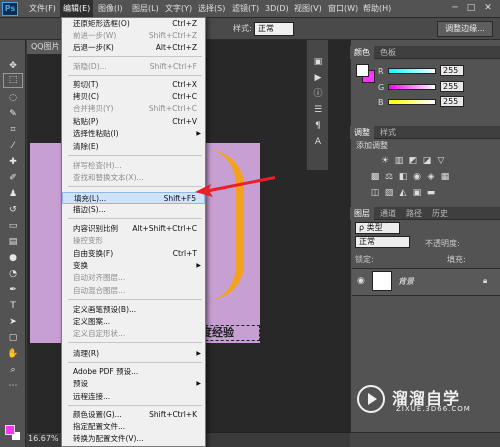  I want to click on edit-menu-item: 变换 ▶, so click(133, 266).